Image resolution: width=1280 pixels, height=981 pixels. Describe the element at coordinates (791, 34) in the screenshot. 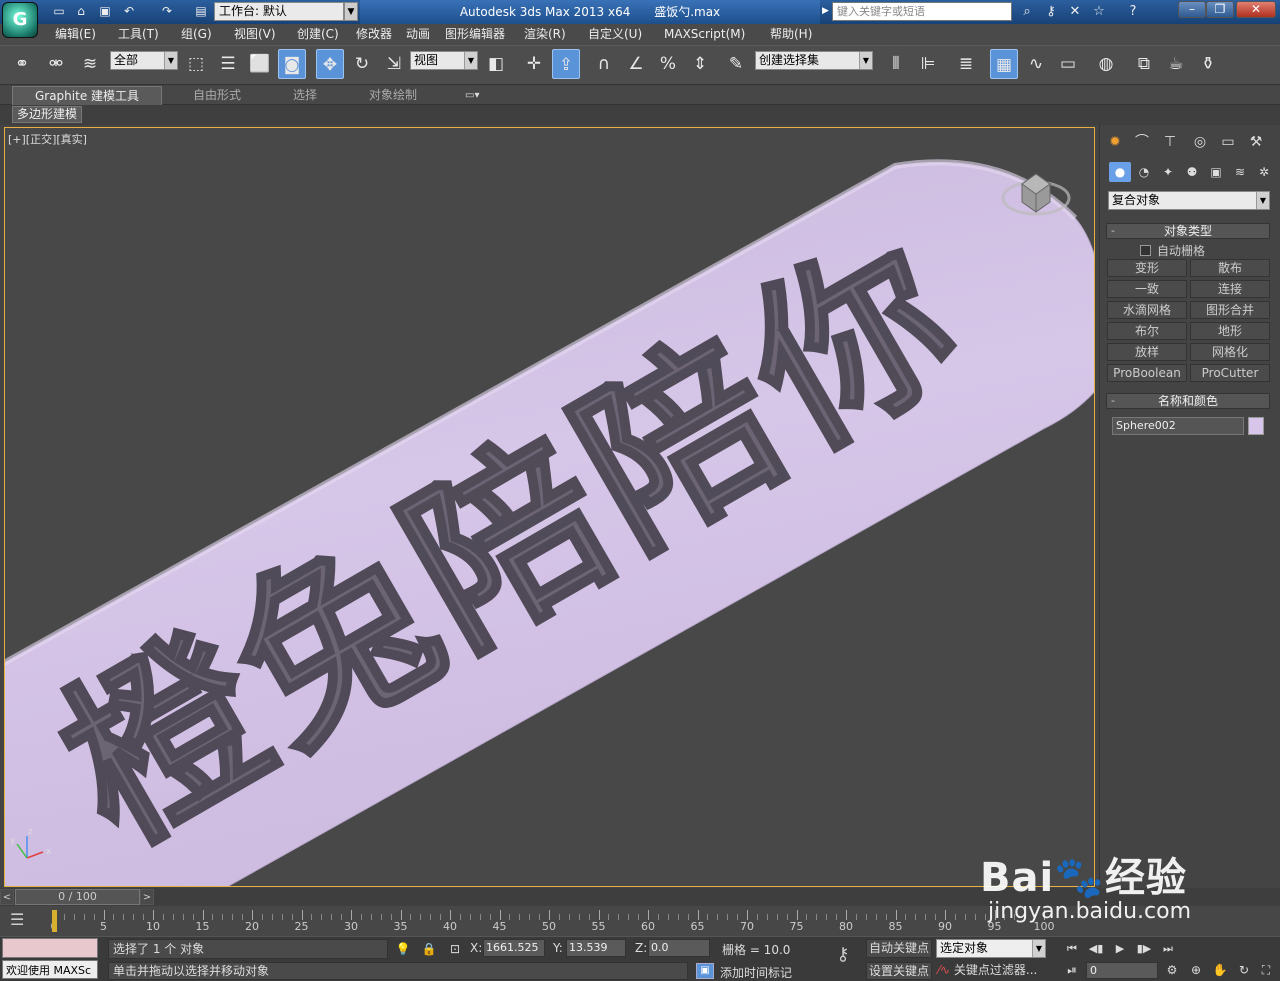

I see `menu-help: 帮助(H)` at that location.